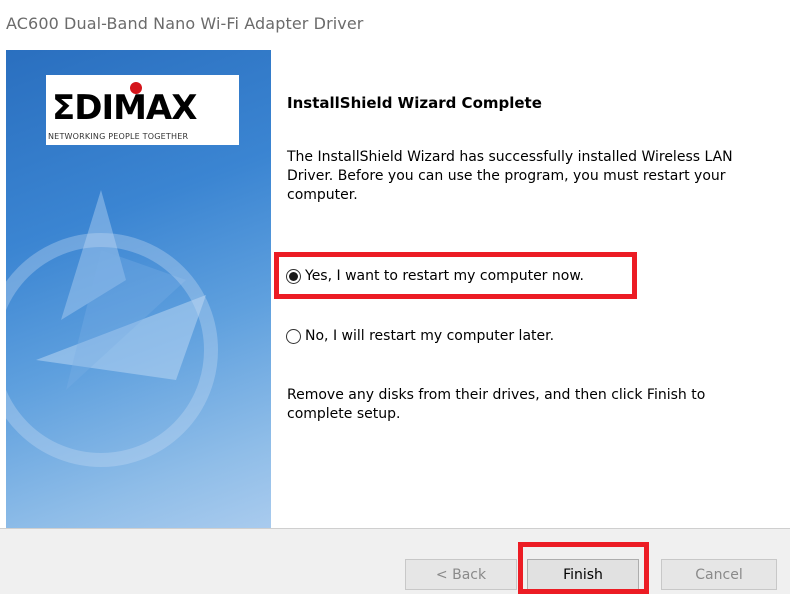 Image resolution: width=790 pixels, height=594 pixels. Describe the element at coordinates (124, 108) in the screenshot. I see `logo-wordmark: ΣDIMAX` at that location.